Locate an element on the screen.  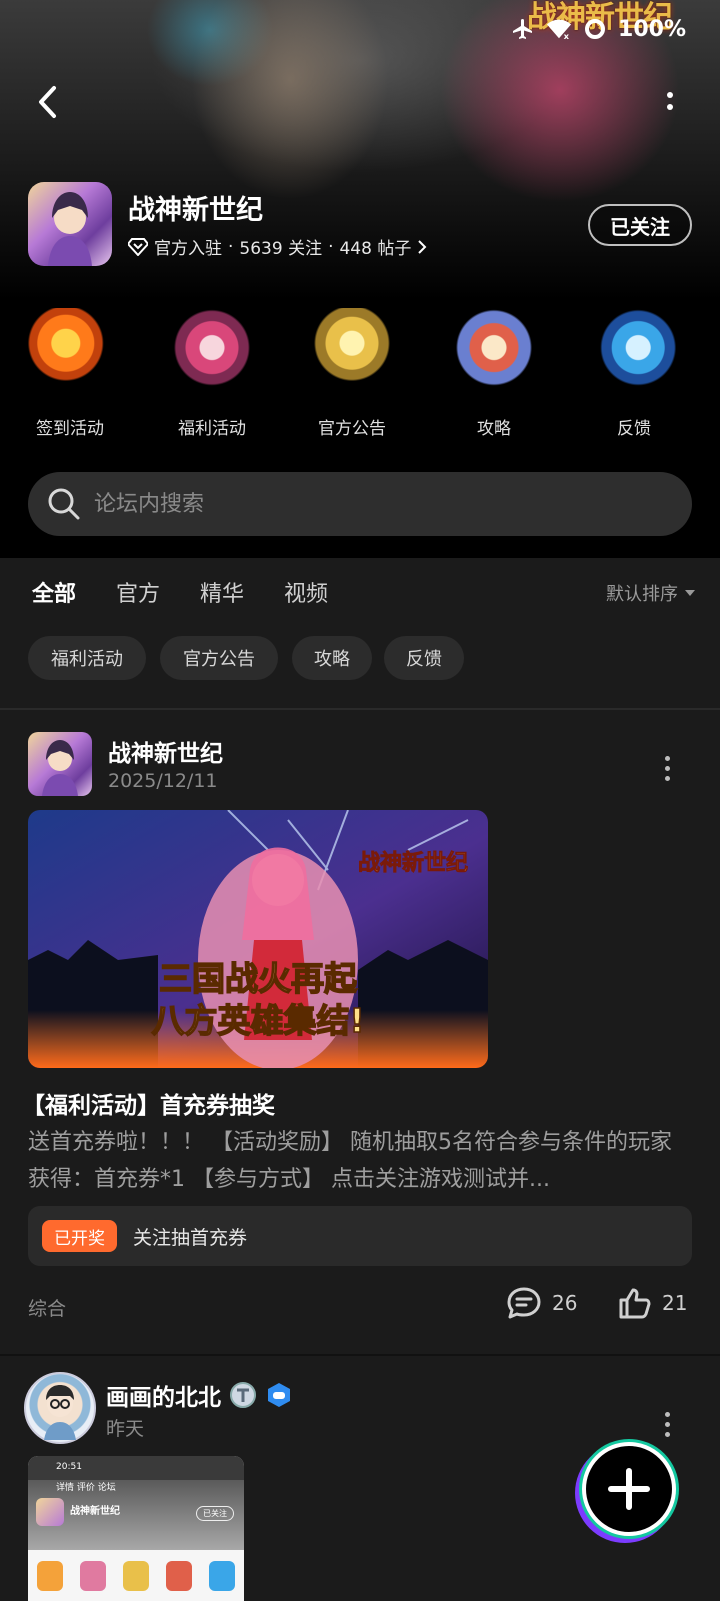
airplane-icon is located at coordinates (523, 29).